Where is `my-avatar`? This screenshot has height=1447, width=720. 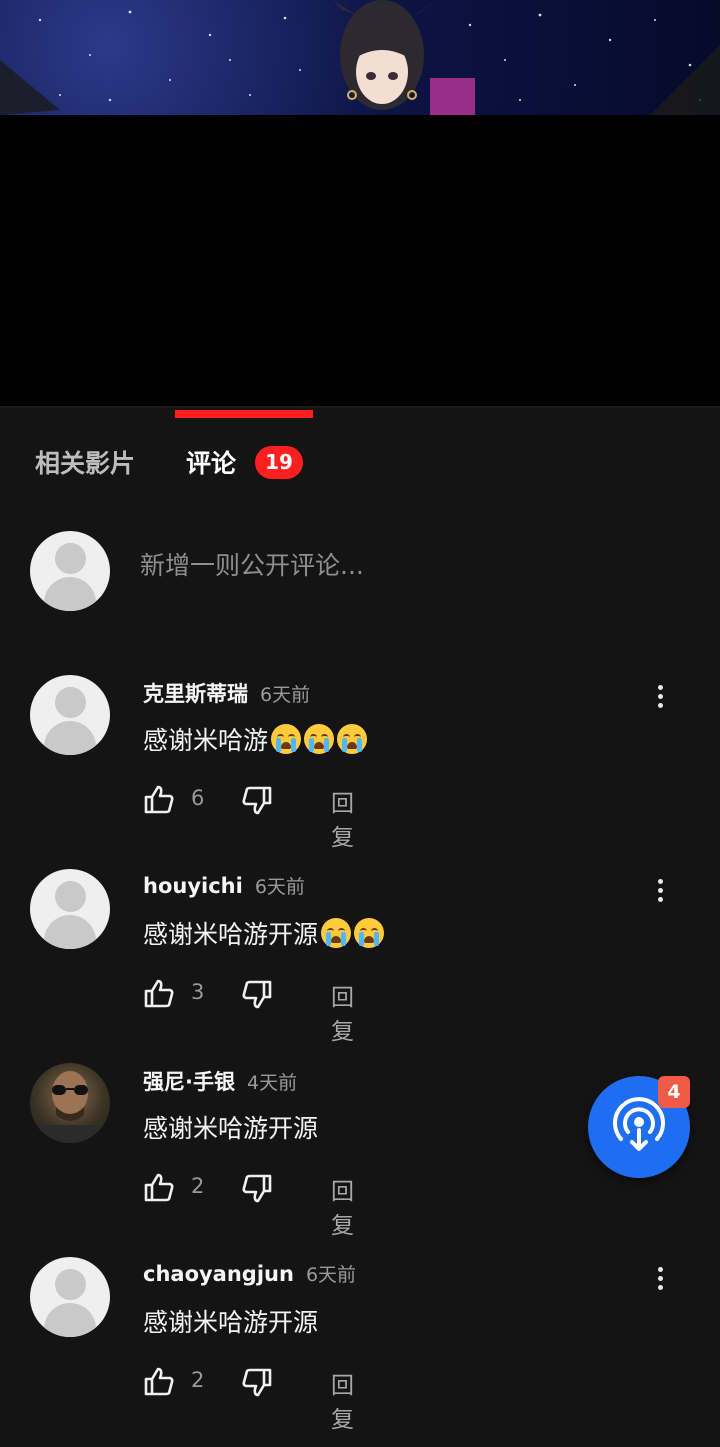 my-avatar is located at coordinates (70, 571).